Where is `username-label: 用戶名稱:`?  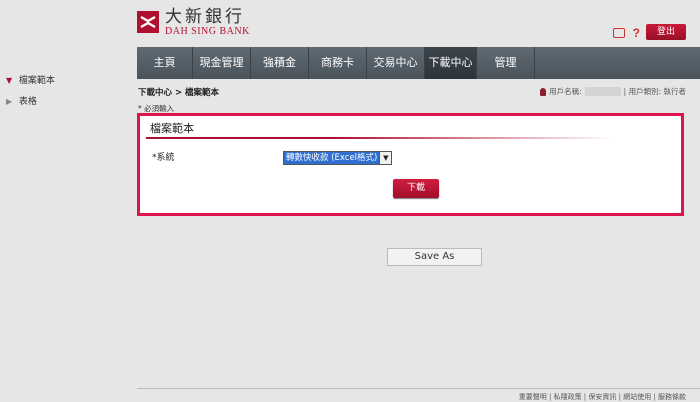 username-label: 用戶名稱: is located at coordinates (565, 91).